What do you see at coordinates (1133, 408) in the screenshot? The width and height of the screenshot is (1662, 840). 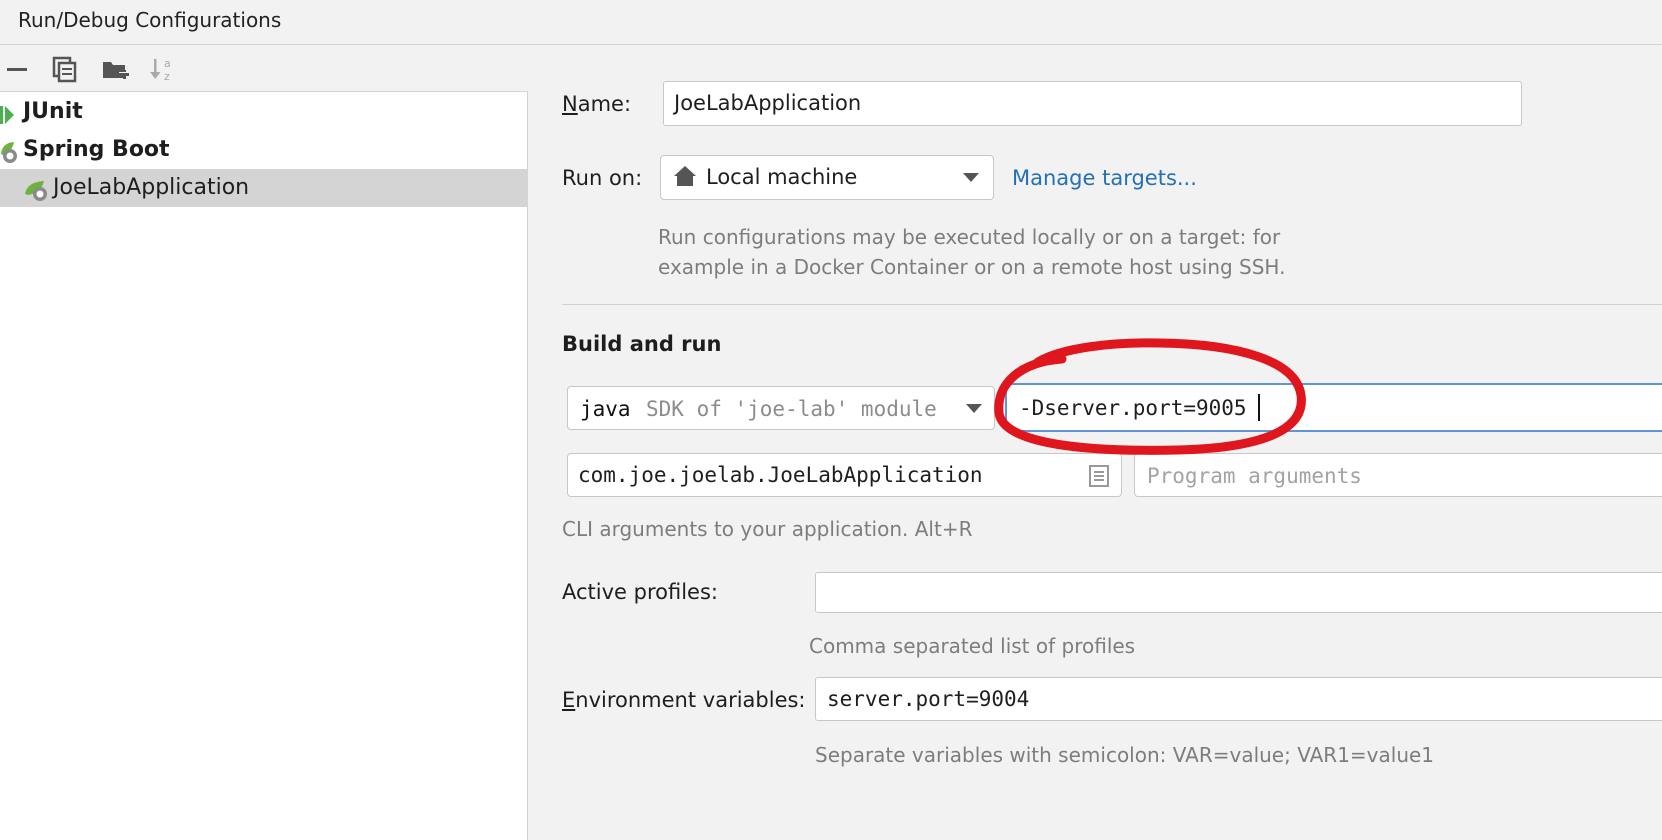 I see `vm-options-value: -Dserver.port=9005` at bounding box center [1133, 408].